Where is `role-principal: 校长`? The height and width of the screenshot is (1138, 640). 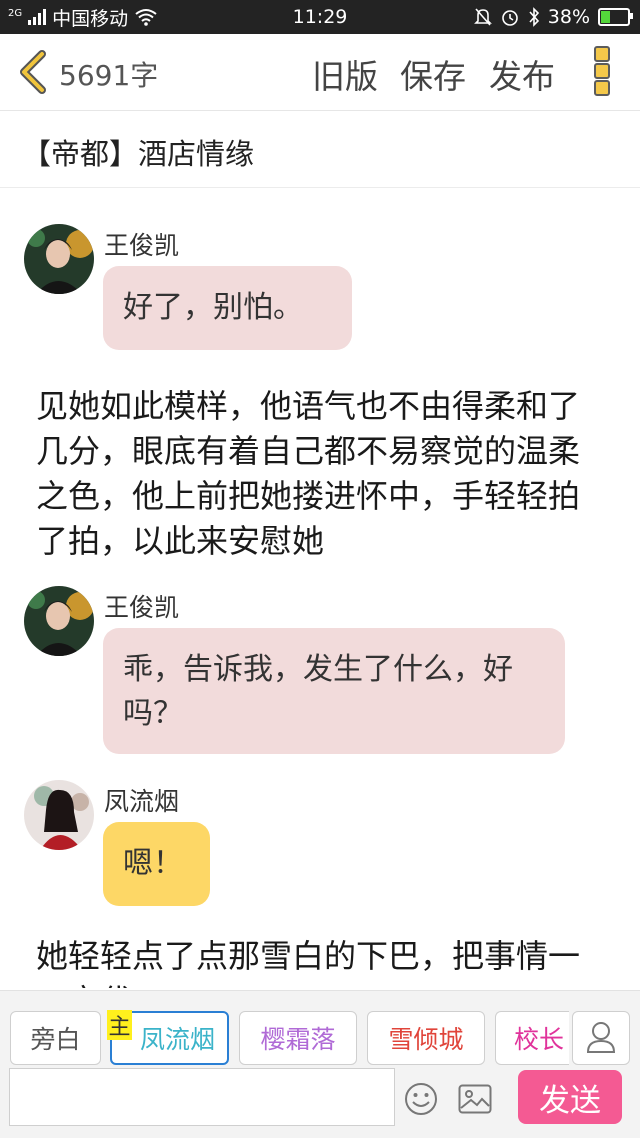
role-principal: 校长 is located at coordinates (532, 1038).